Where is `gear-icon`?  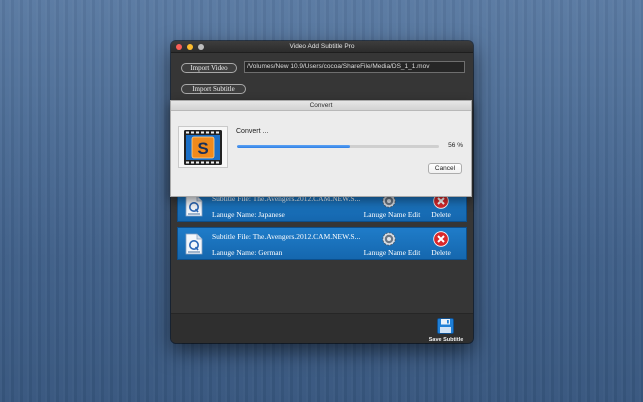 gear-icon is located at coordinates (389, 239).